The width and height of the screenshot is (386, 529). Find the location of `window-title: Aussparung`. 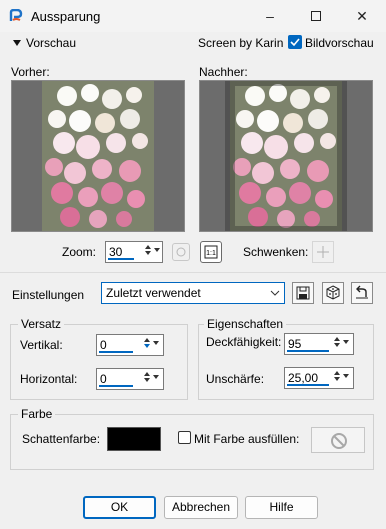

window-title: Aussparung is located at coordinates (66, 16).